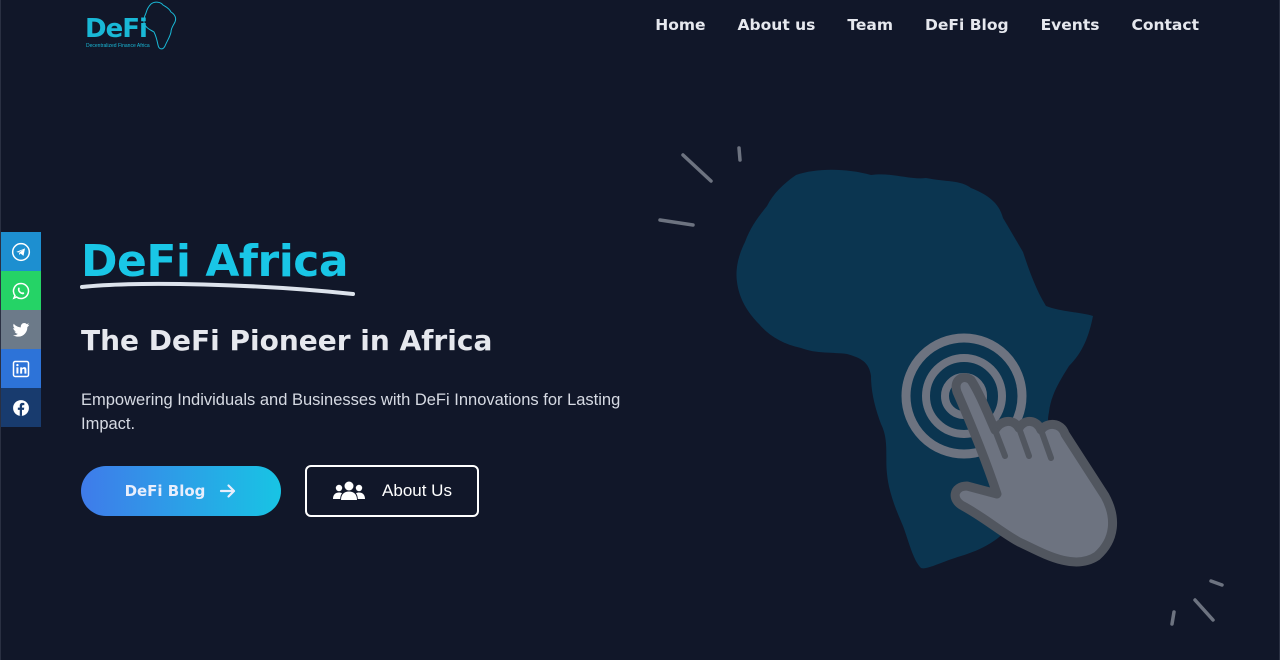 The image size is (1280, 660). I want to click on site-logo: DeFi Decentralized Finance Africa, so click(133, 27).